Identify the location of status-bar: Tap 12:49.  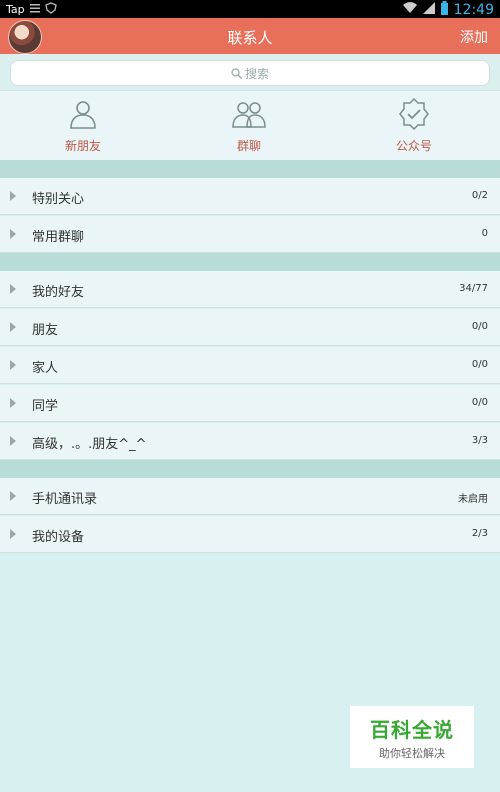
(250, 9).